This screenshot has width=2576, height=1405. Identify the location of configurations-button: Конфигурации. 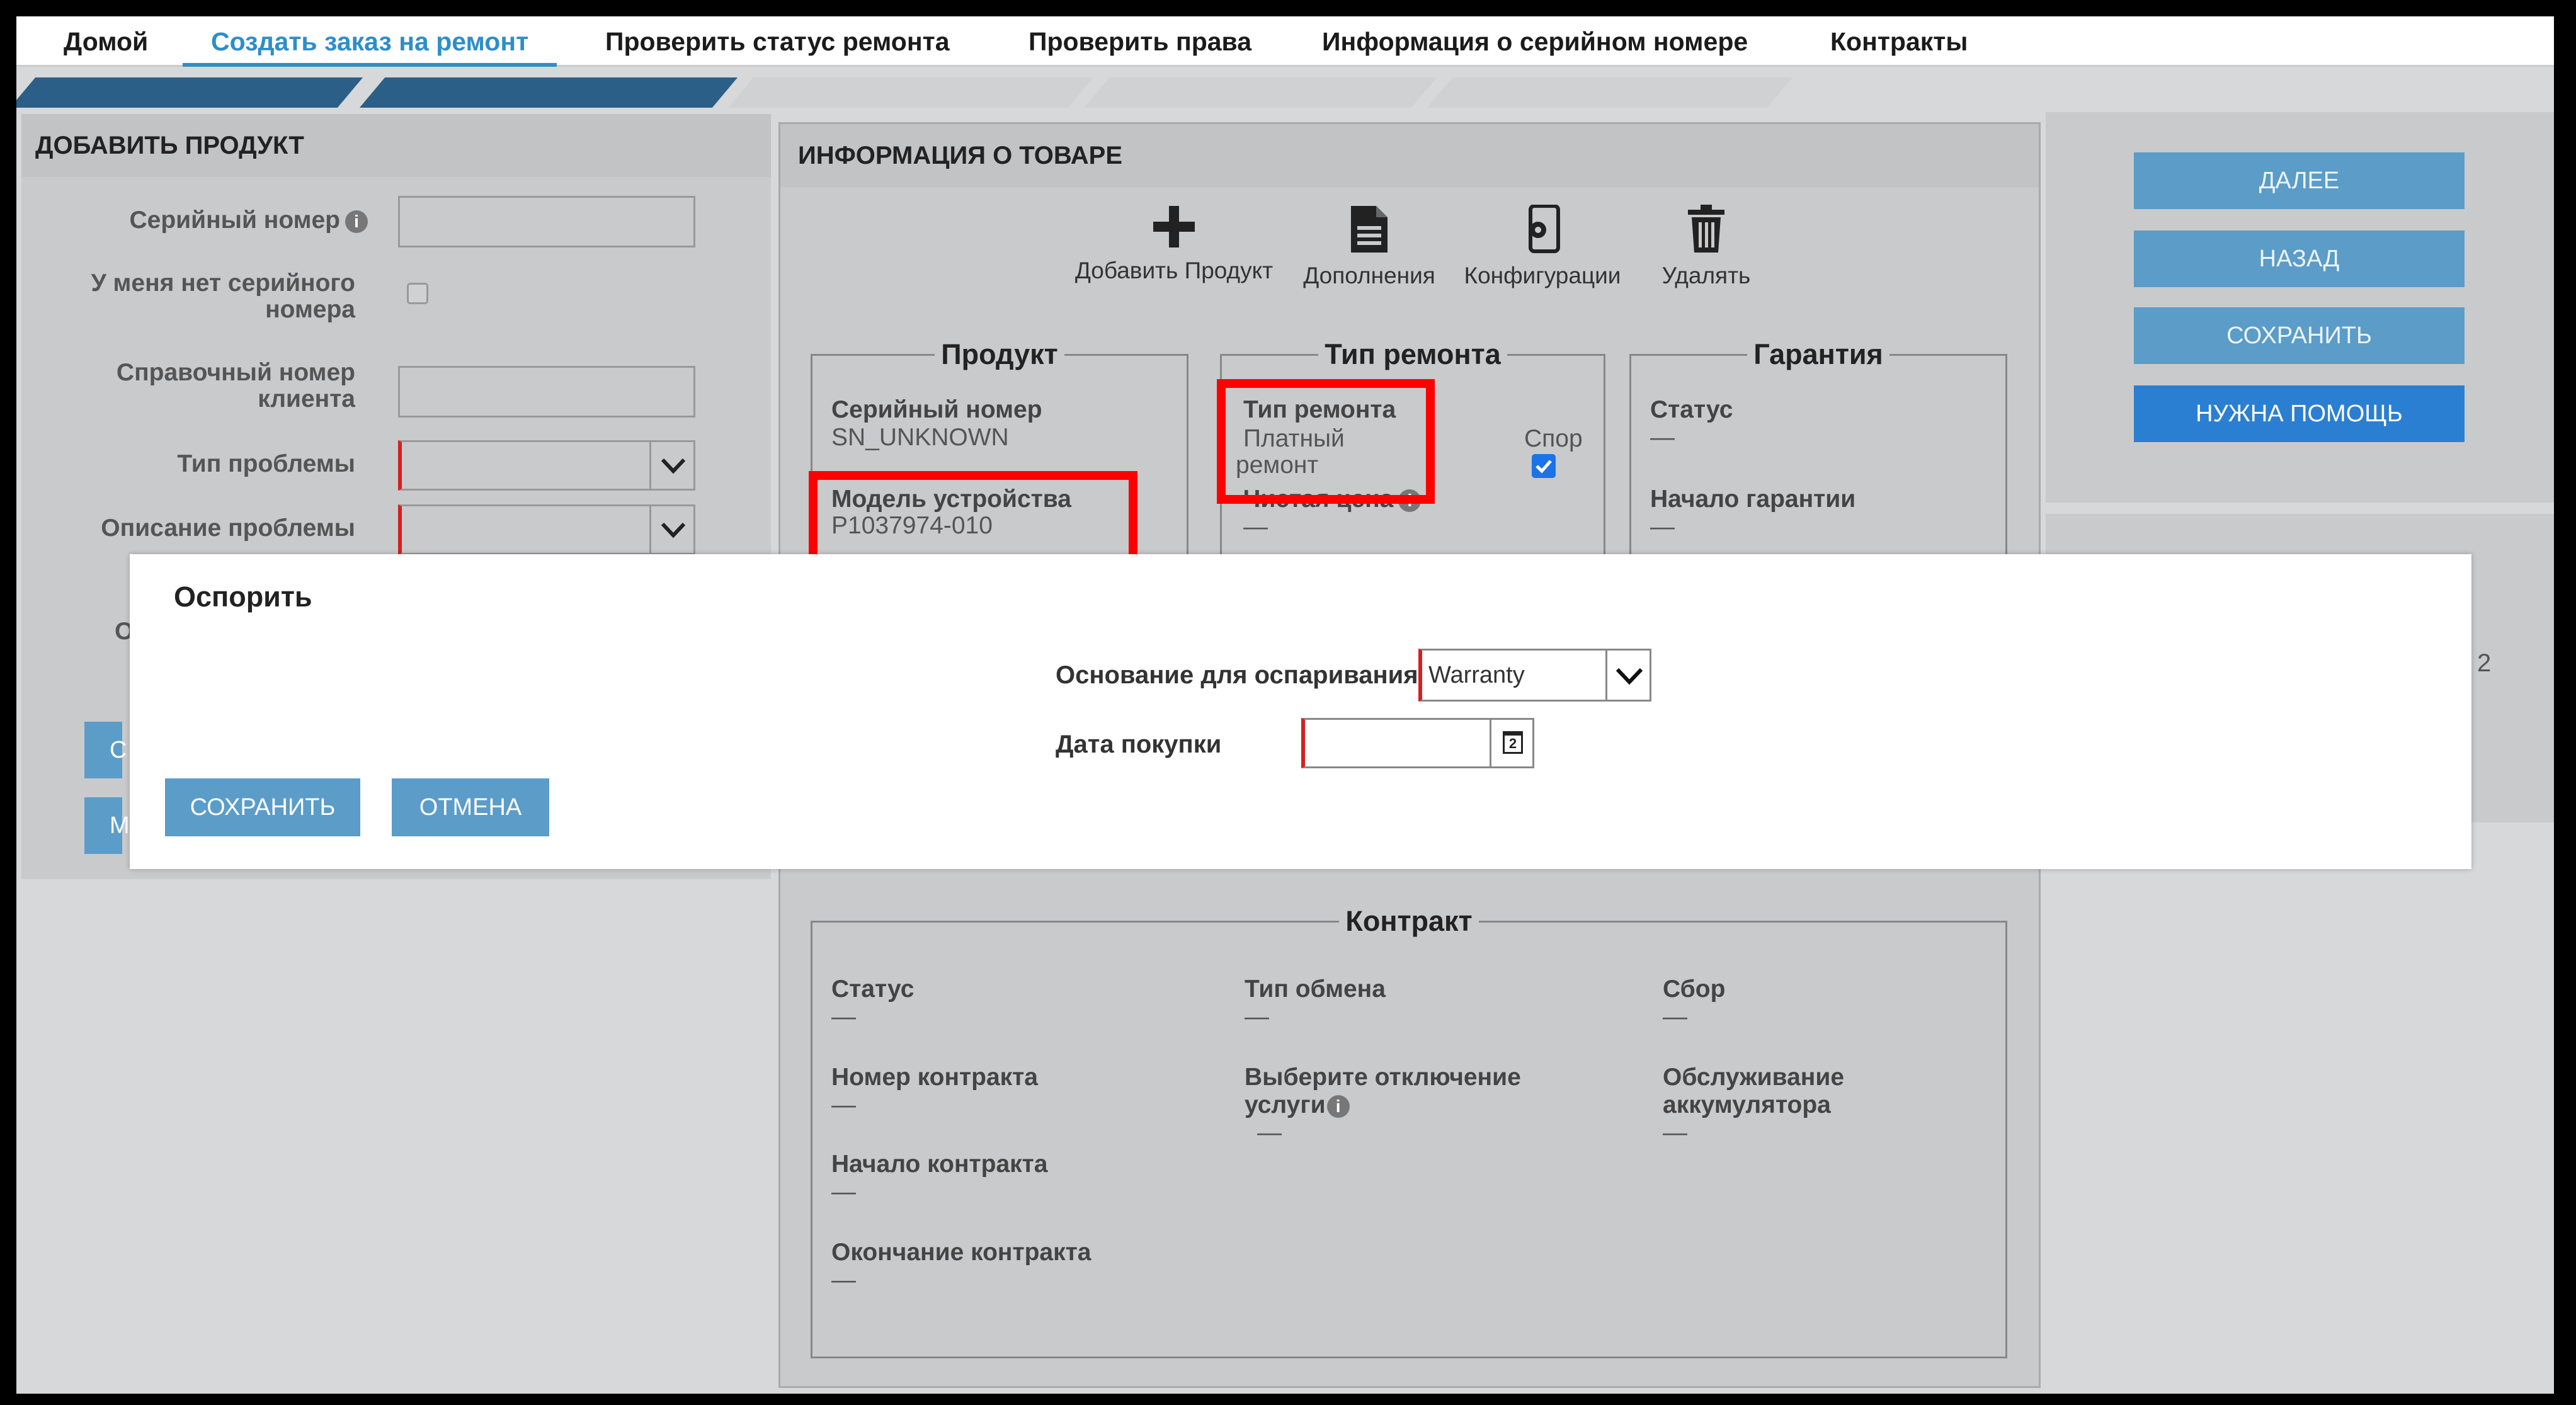
(1542, 247).